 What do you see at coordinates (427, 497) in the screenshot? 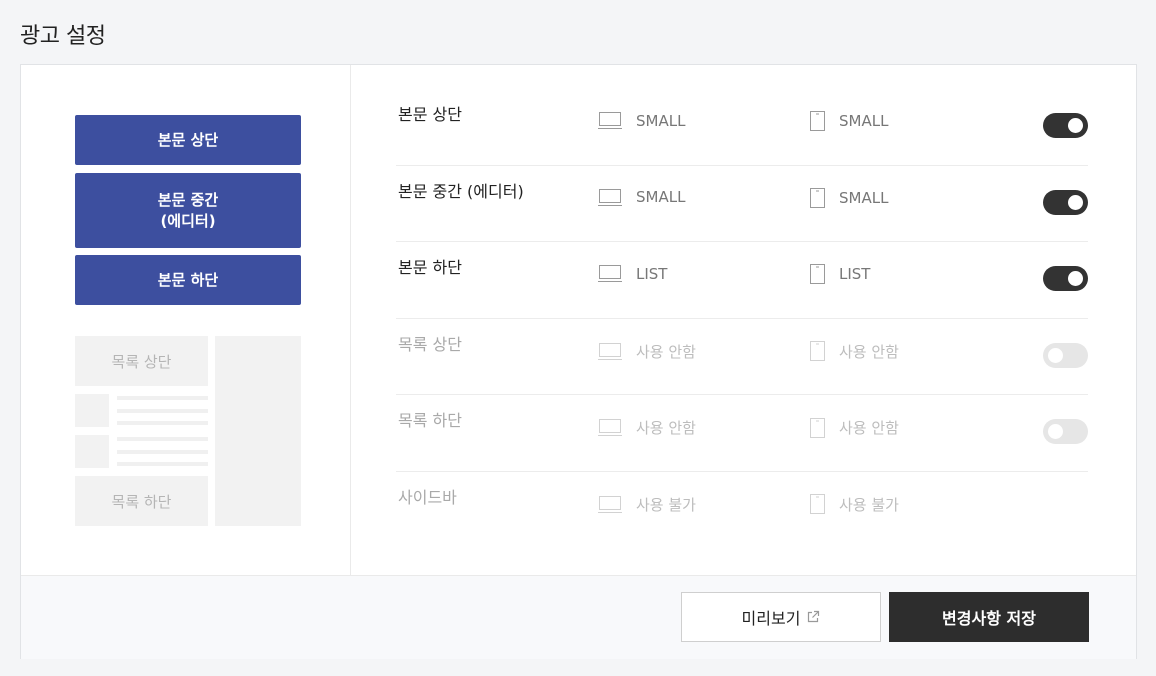
I see `ad-row-label: 사이드바` at bounding box center [427, 497].